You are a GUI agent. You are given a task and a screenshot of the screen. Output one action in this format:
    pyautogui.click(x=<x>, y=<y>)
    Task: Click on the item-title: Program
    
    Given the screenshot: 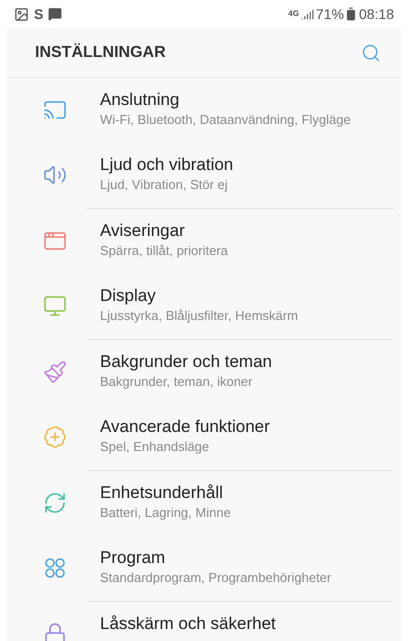 What is the action you would take?
    pyautogui.click(x=133, y=558)
    